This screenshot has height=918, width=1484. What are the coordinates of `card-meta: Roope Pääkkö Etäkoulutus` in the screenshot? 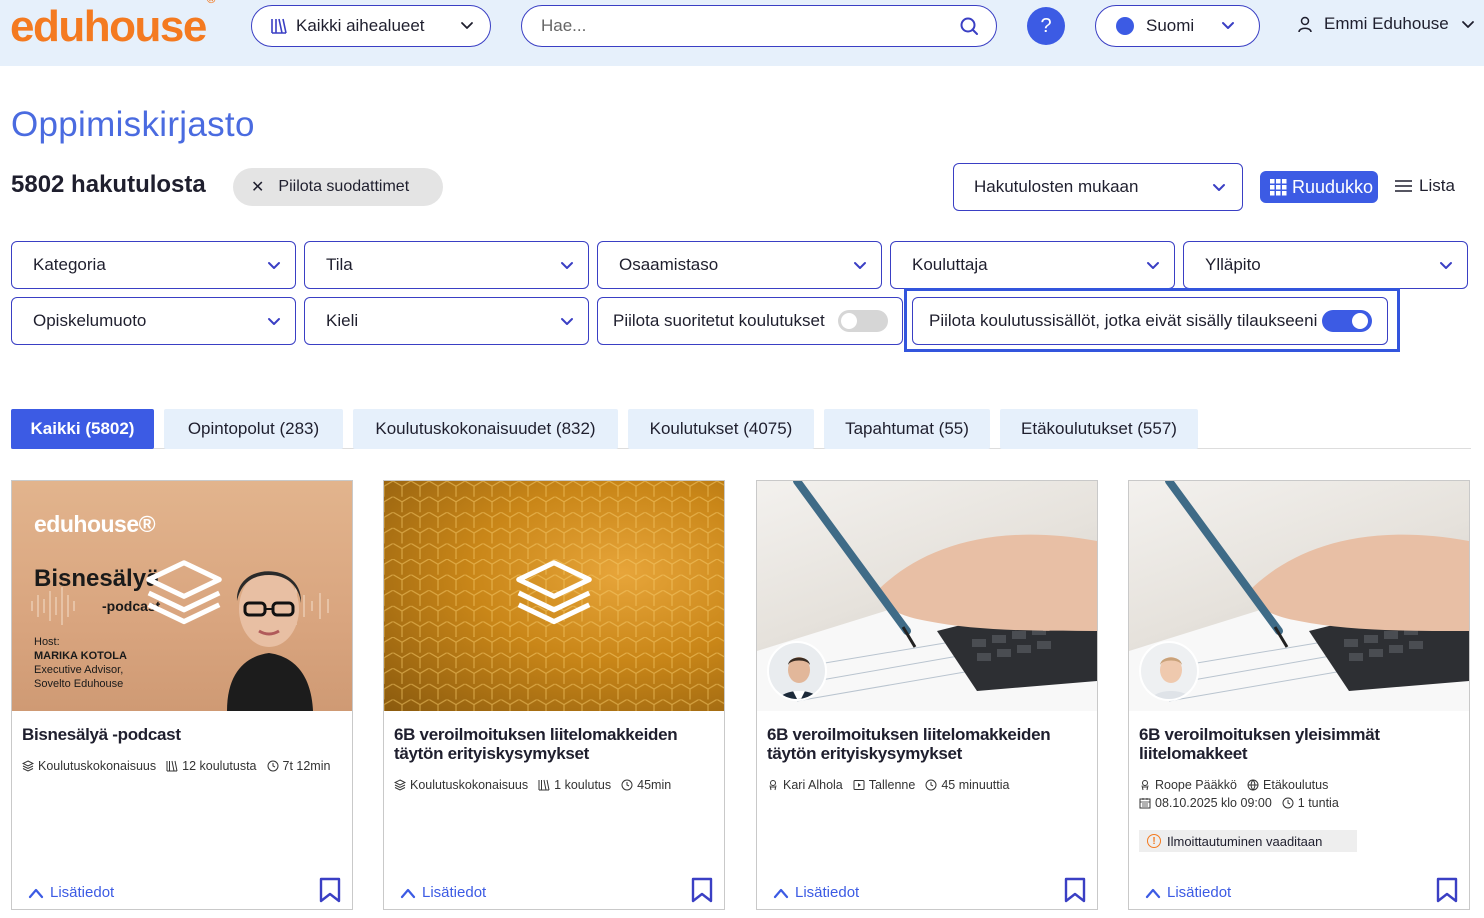 It's located at (1233, 785).